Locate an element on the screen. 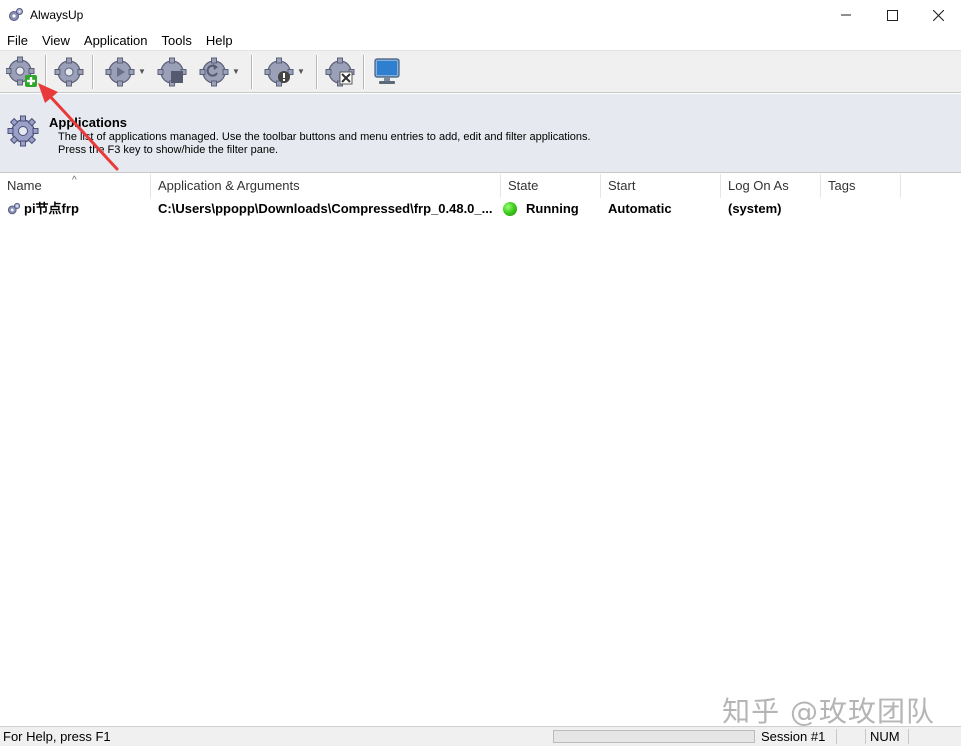 The image size is (961, 746). sort-ascending-icon: ^ is located at coordinates (74, 180).